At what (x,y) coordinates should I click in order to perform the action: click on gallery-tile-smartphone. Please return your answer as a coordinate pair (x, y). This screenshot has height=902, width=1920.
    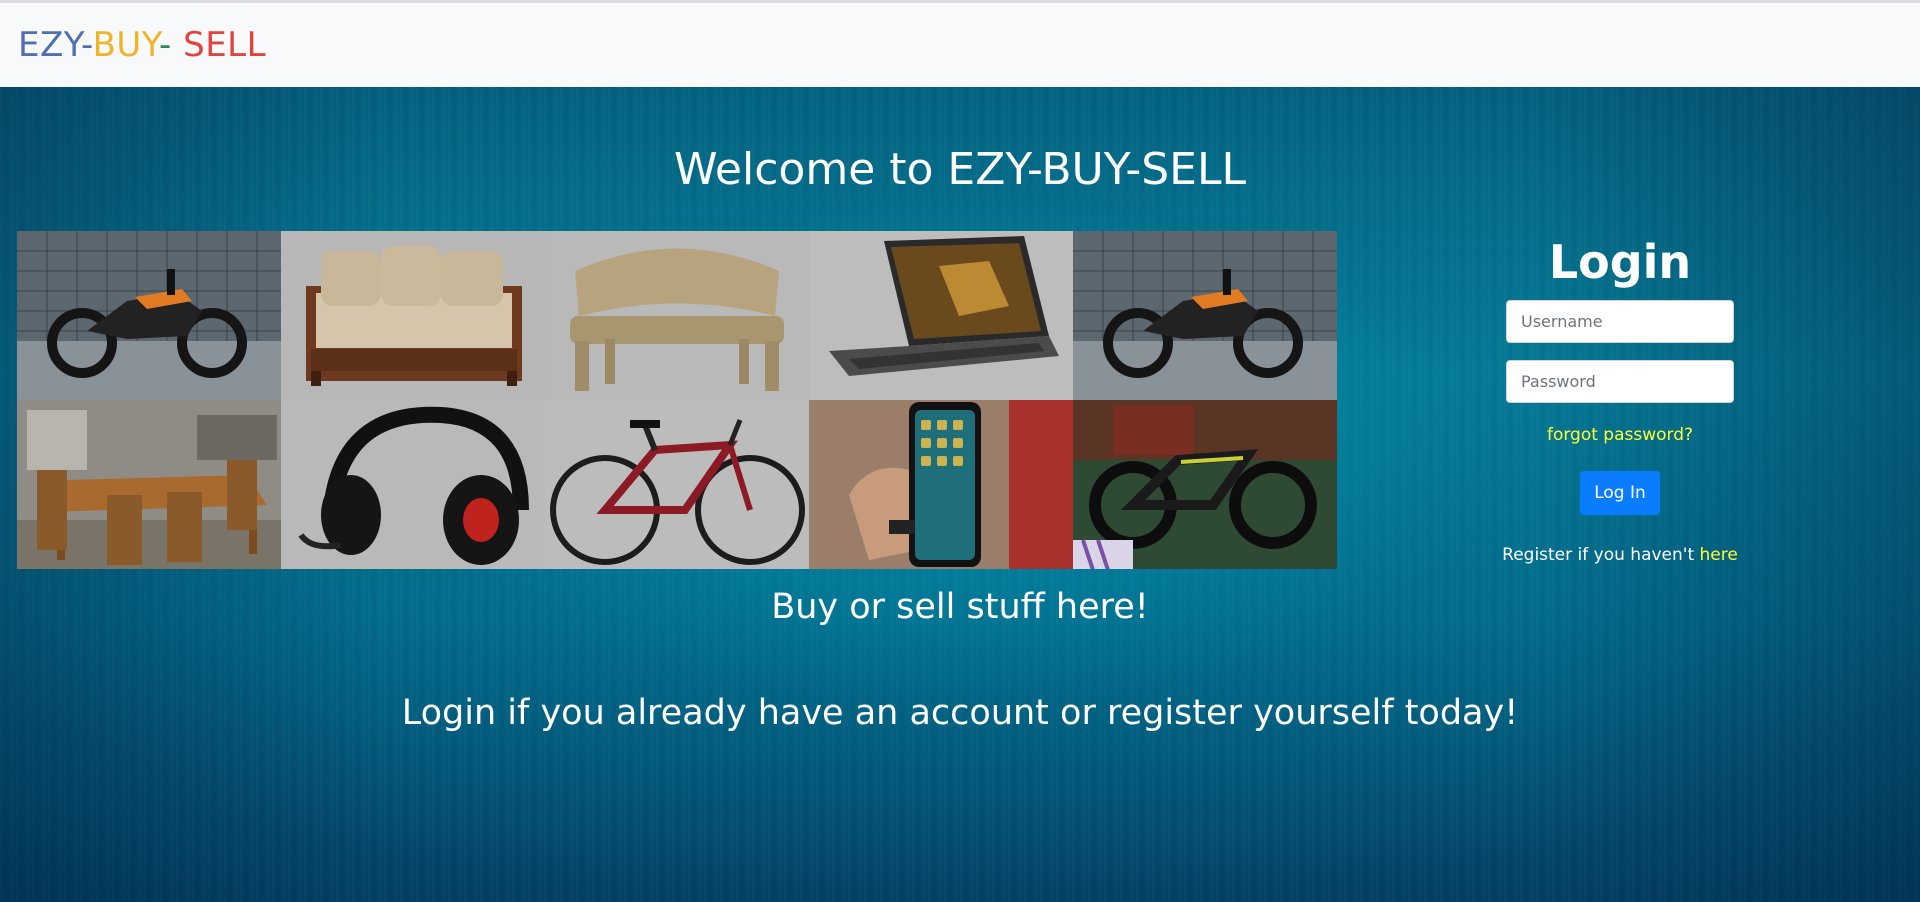
    Looking at the image, I should click on (941, 484).